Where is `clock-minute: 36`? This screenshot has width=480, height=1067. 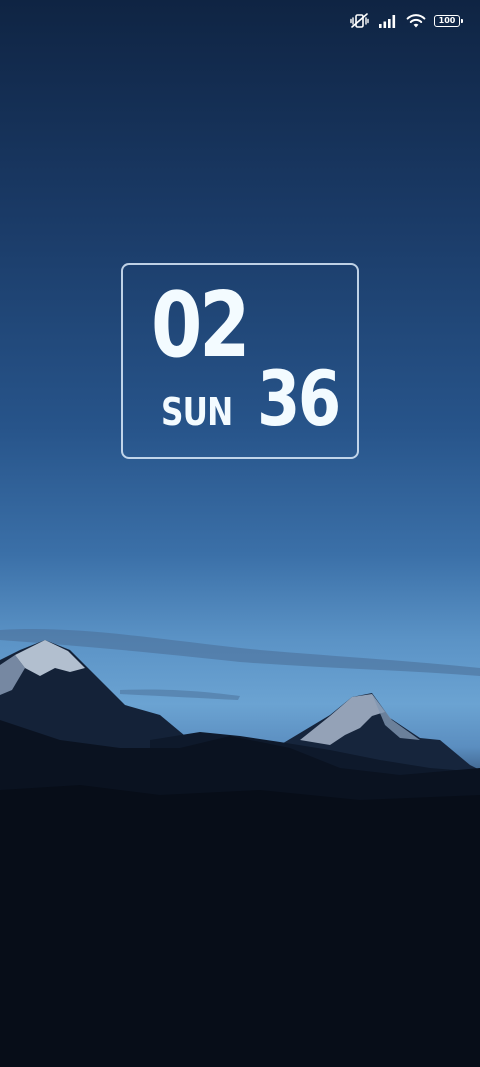
clock-minute: 36 is located at coordinates (299, 398).